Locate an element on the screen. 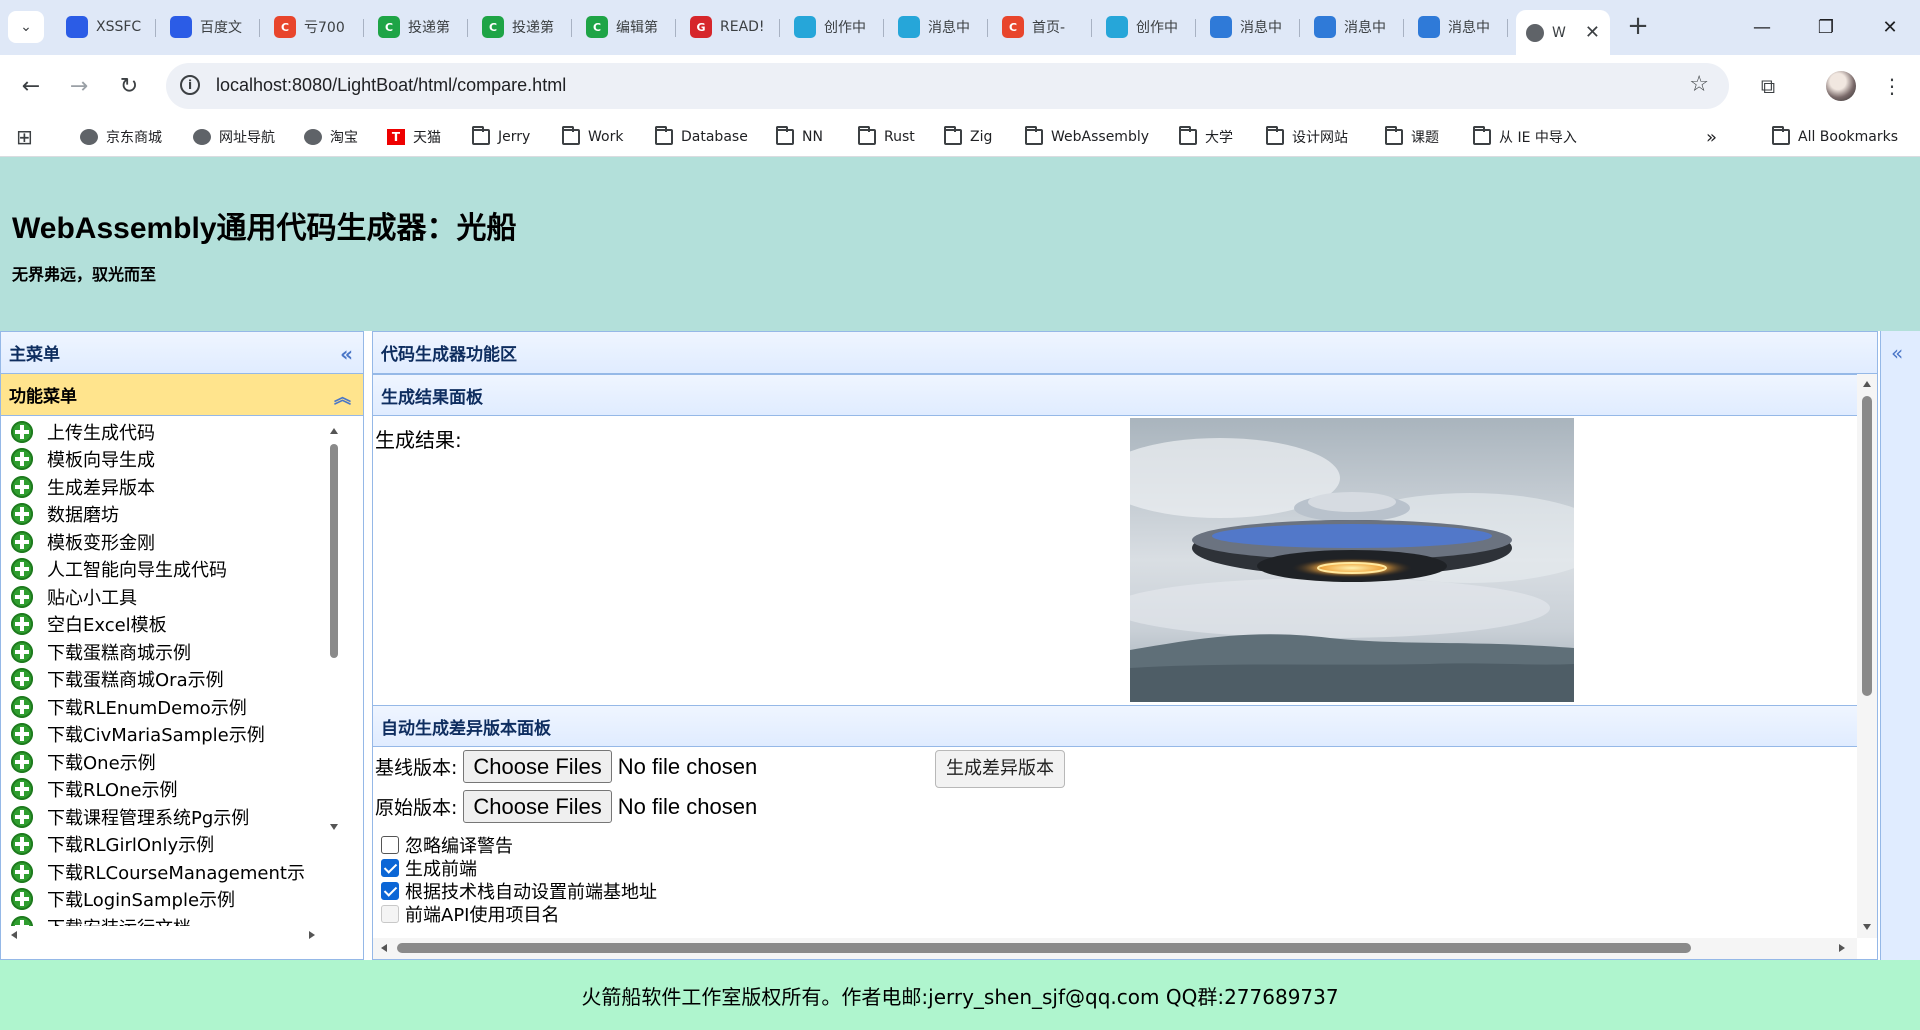 The image size is (1920, 1030). menu-item: 下载RLCourseManagement示 is located at coordinates (175, 872).